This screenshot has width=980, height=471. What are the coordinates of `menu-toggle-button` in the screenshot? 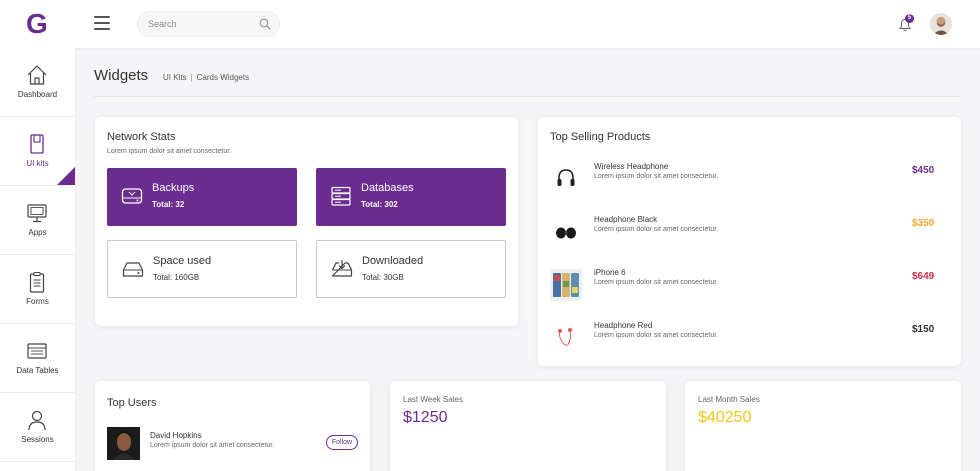 It's located at (102, 23).